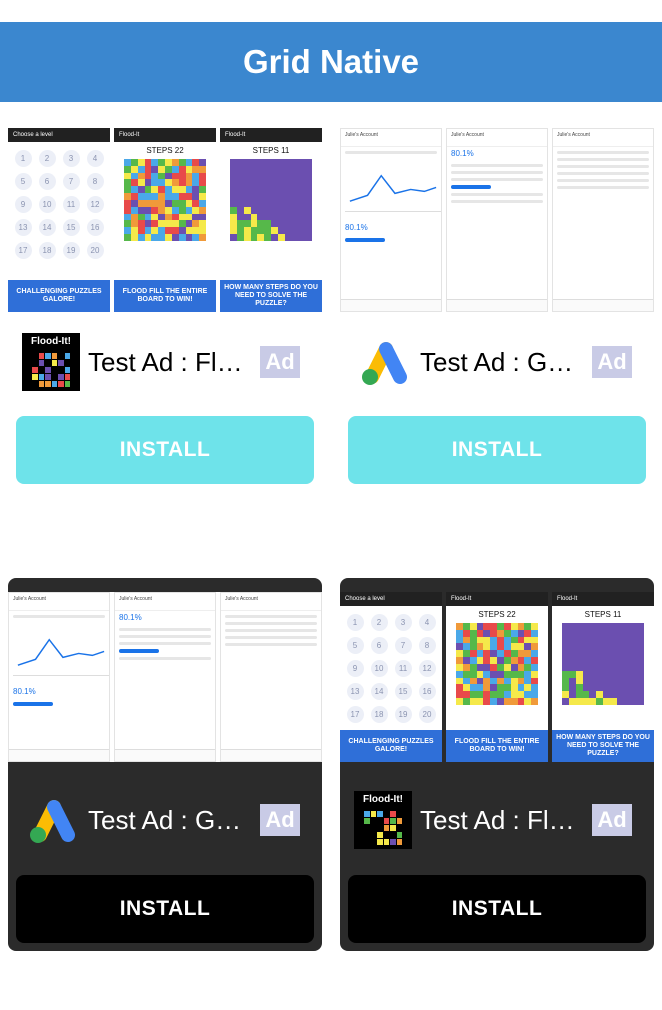 This screenshot has height=1010, width=662. I want to click on steps-counter: STEPS 11, so click(603, 614).